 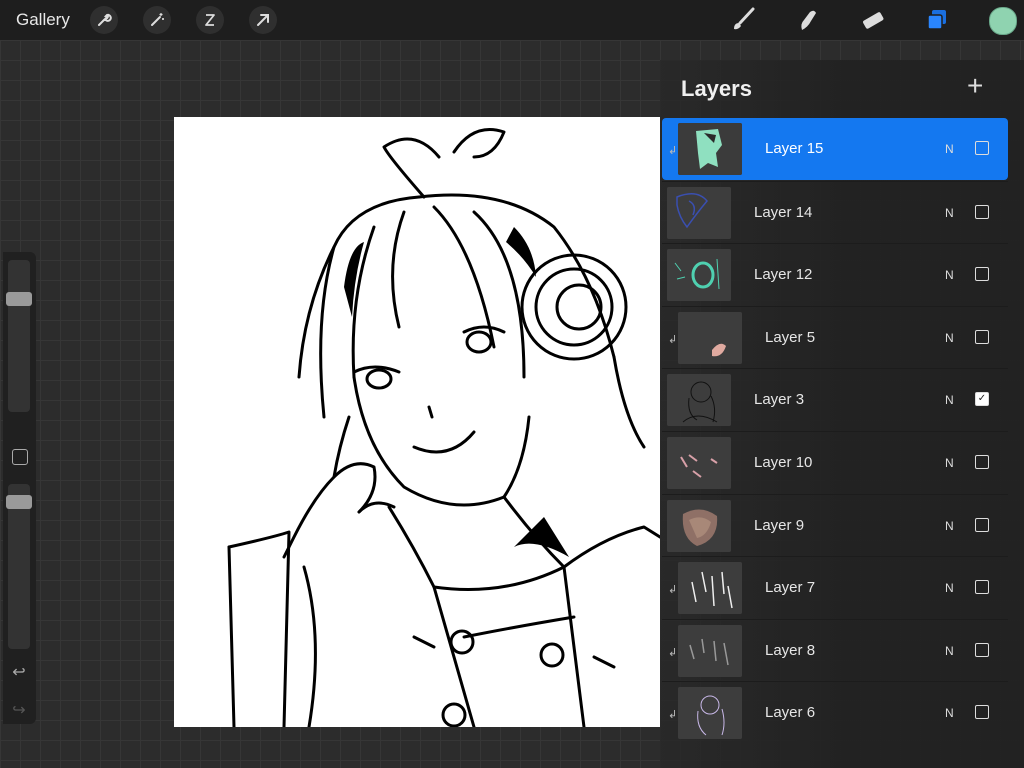 I want to click on modify-button, so click(x=20, y=457).